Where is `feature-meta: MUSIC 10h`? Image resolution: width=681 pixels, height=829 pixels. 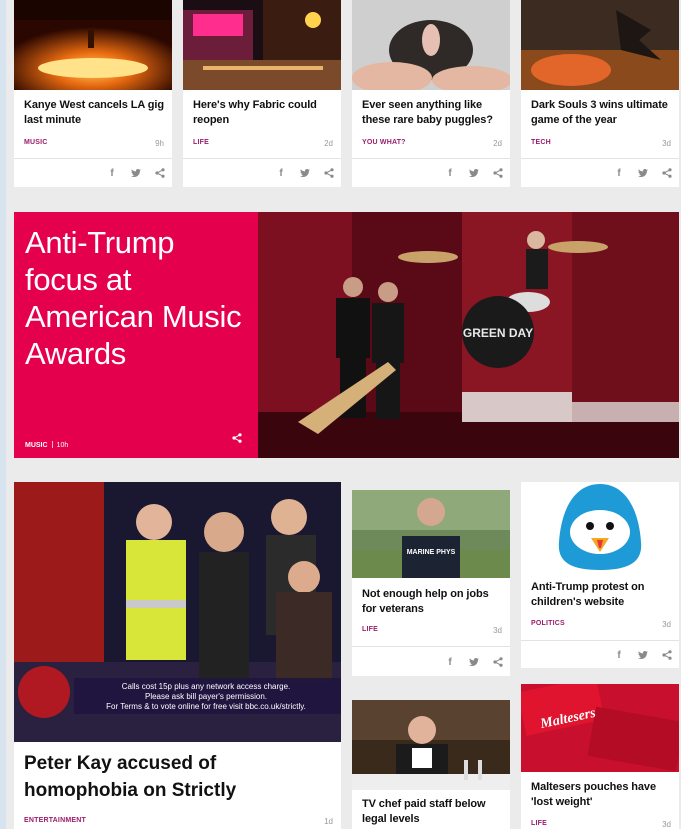 feature-meta: MUSIC 10h is located at coordinates (46, 445).